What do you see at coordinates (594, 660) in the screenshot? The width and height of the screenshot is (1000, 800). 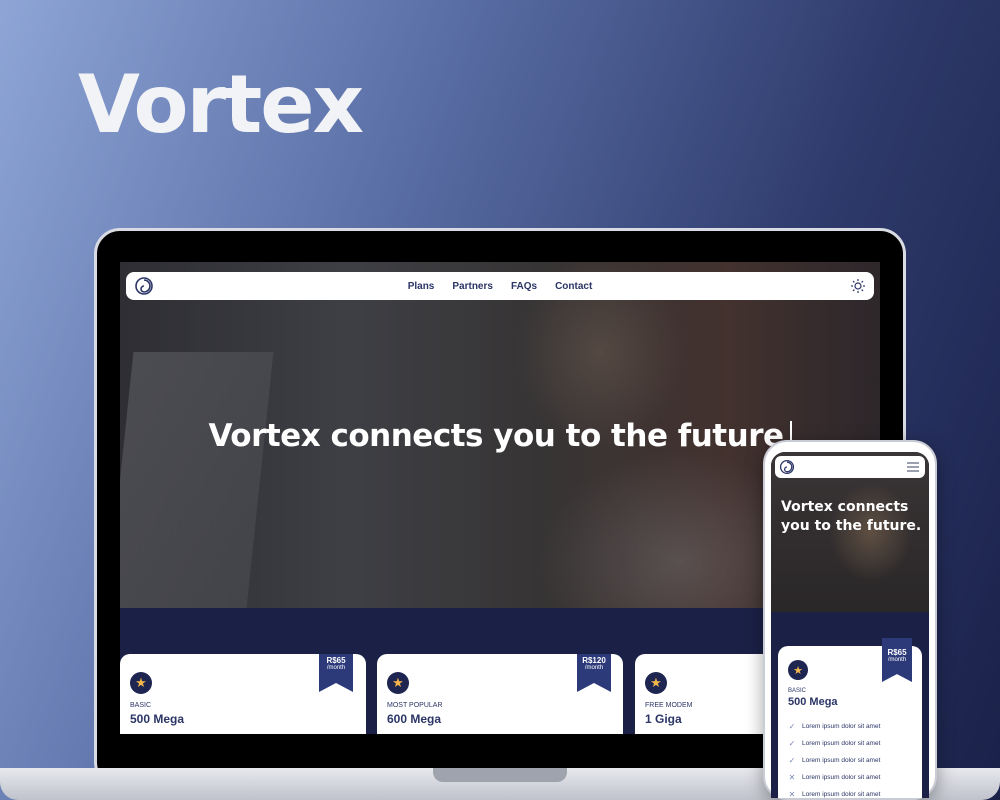 I see `plan-price: R$120` at bounding box center [594, 660].